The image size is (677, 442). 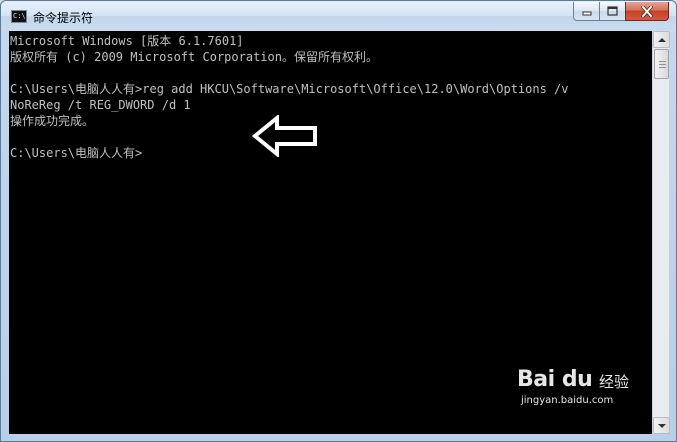 I want to click on cmd-app-icon: C:\, so click(x=19, y=16).